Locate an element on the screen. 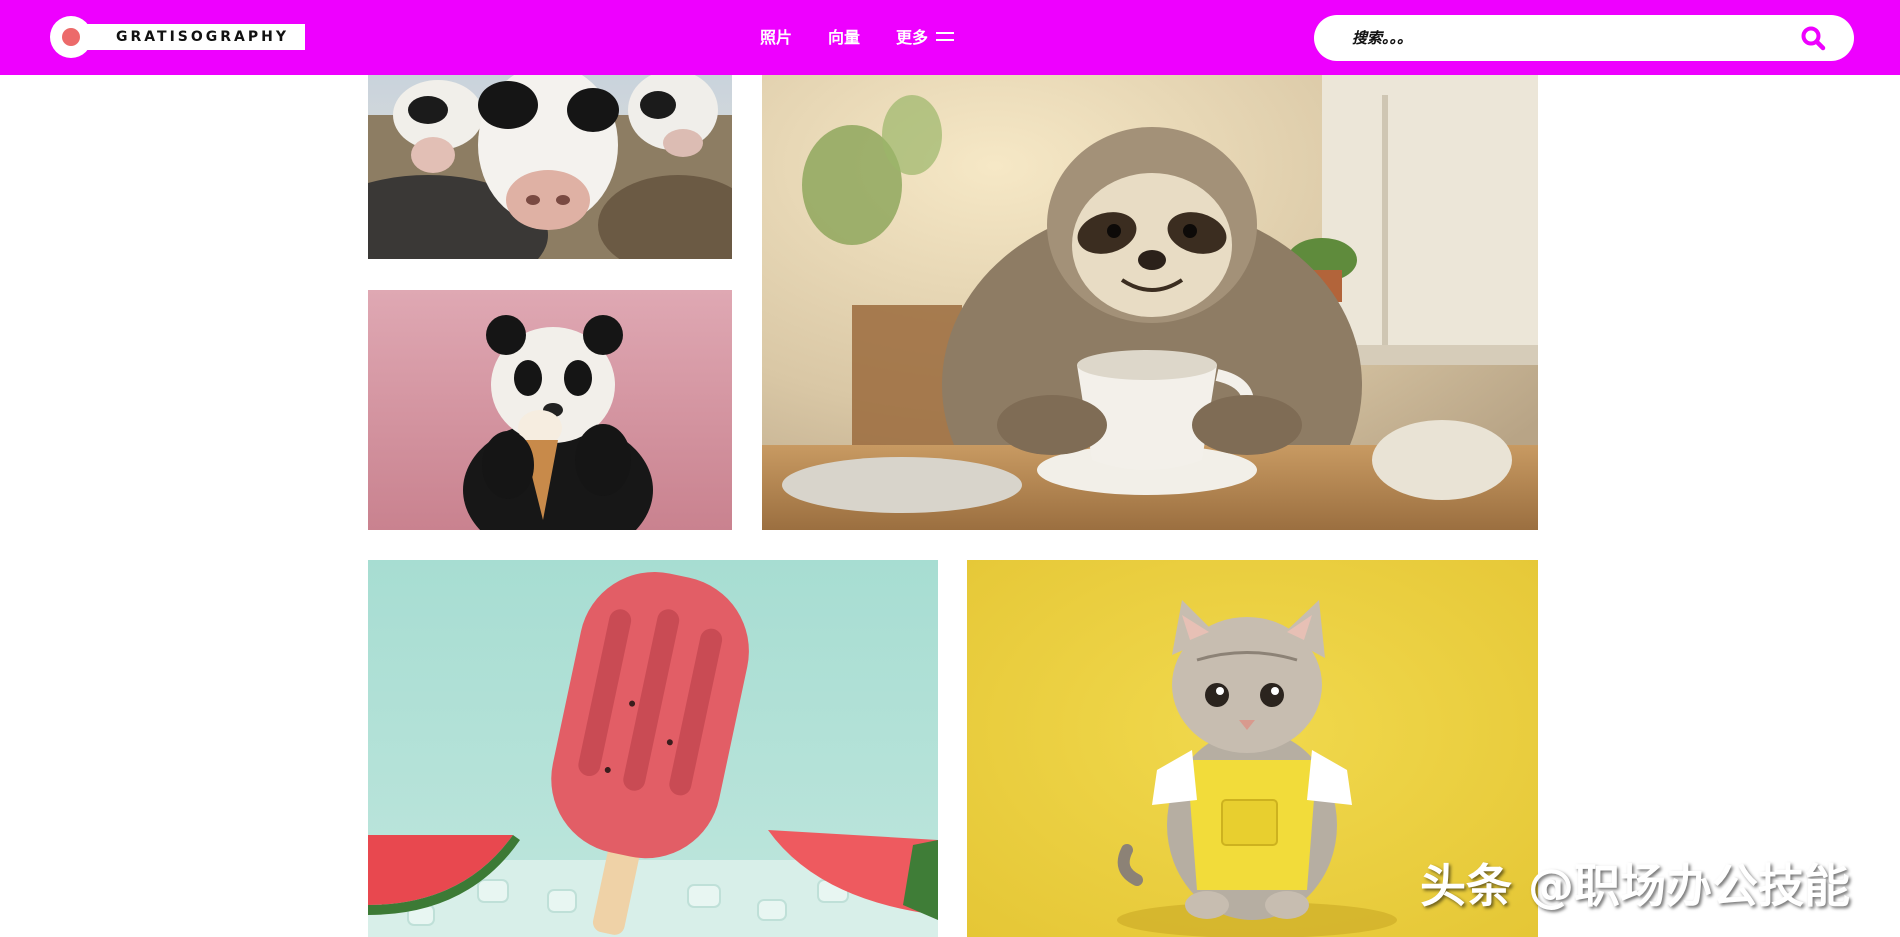 This screenshot has height=937, width=1900. site-logo: GRATISOGRAPHY is located at coordinates (177, 37).